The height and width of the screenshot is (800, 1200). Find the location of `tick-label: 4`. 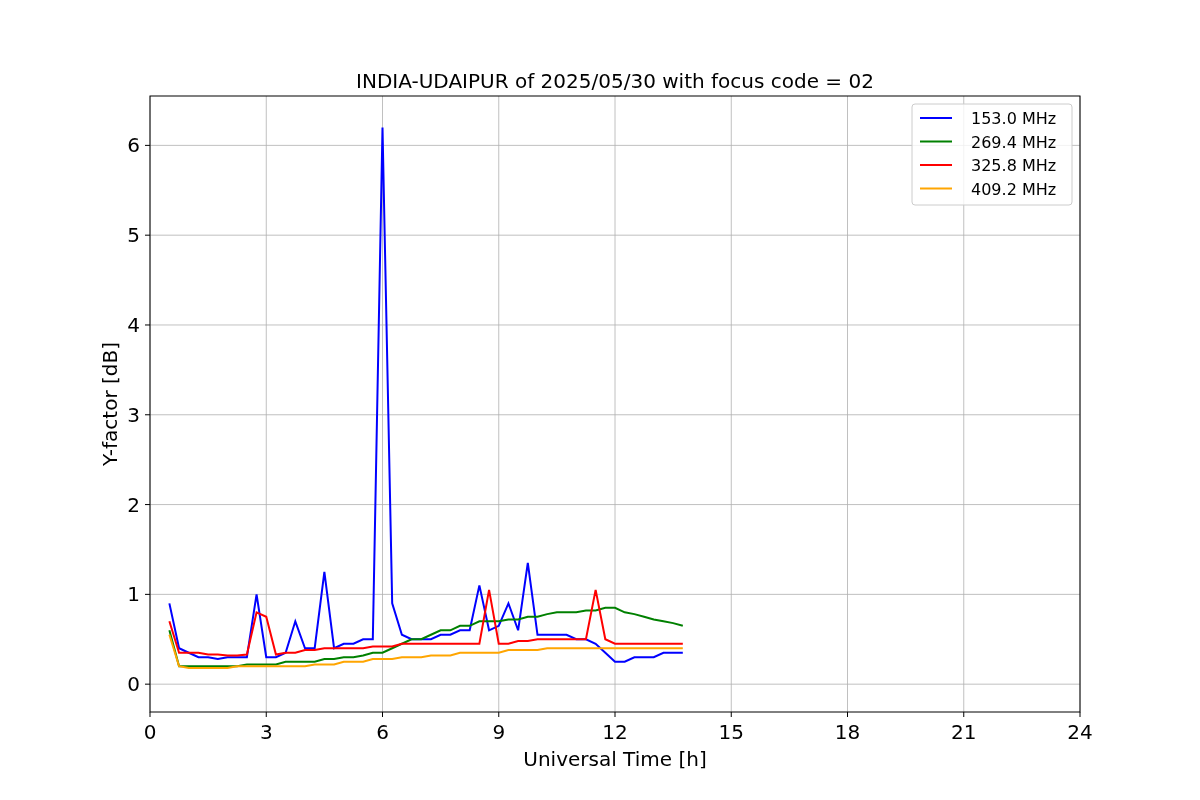

tick-label: 4 is located at coordinates (133, 325).